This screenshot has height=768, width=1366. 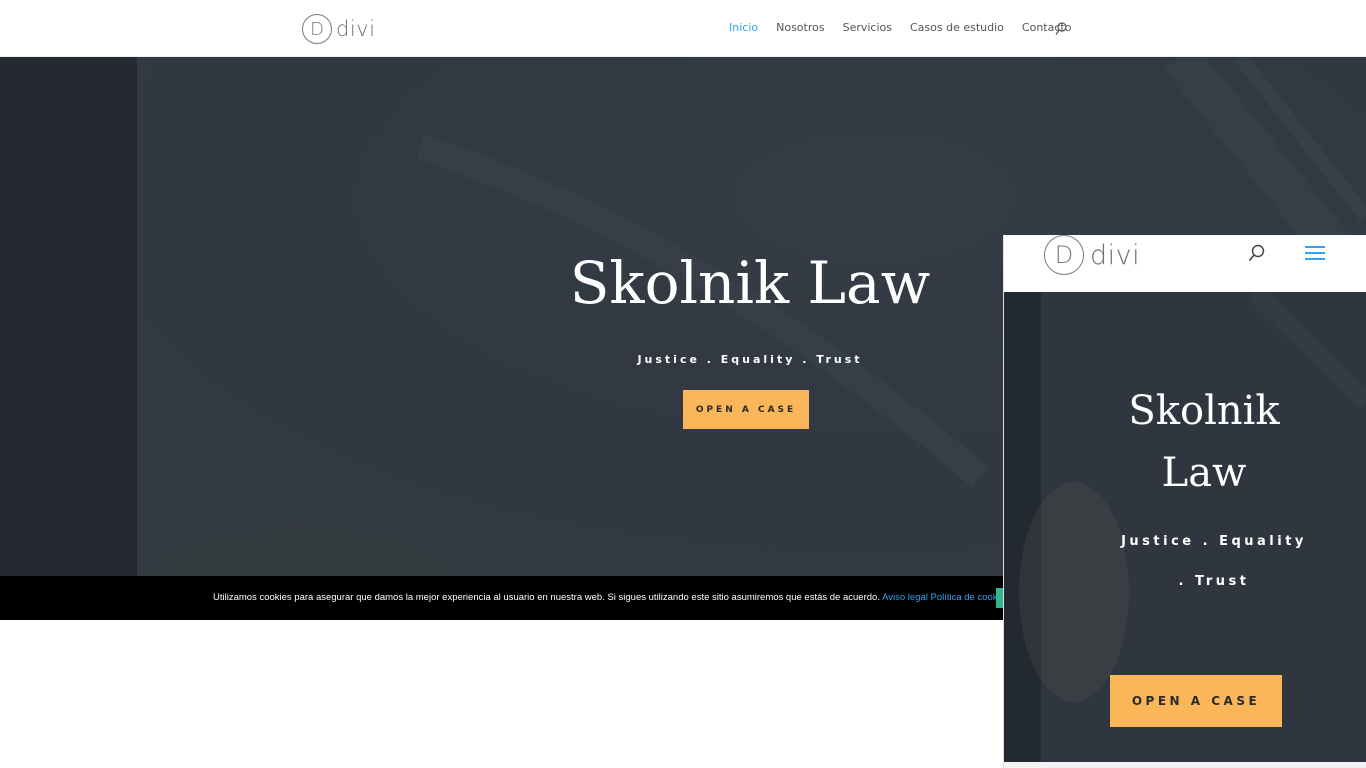 I want to click on nav-item-inicio: Inicio, so click(x=743, y=27).